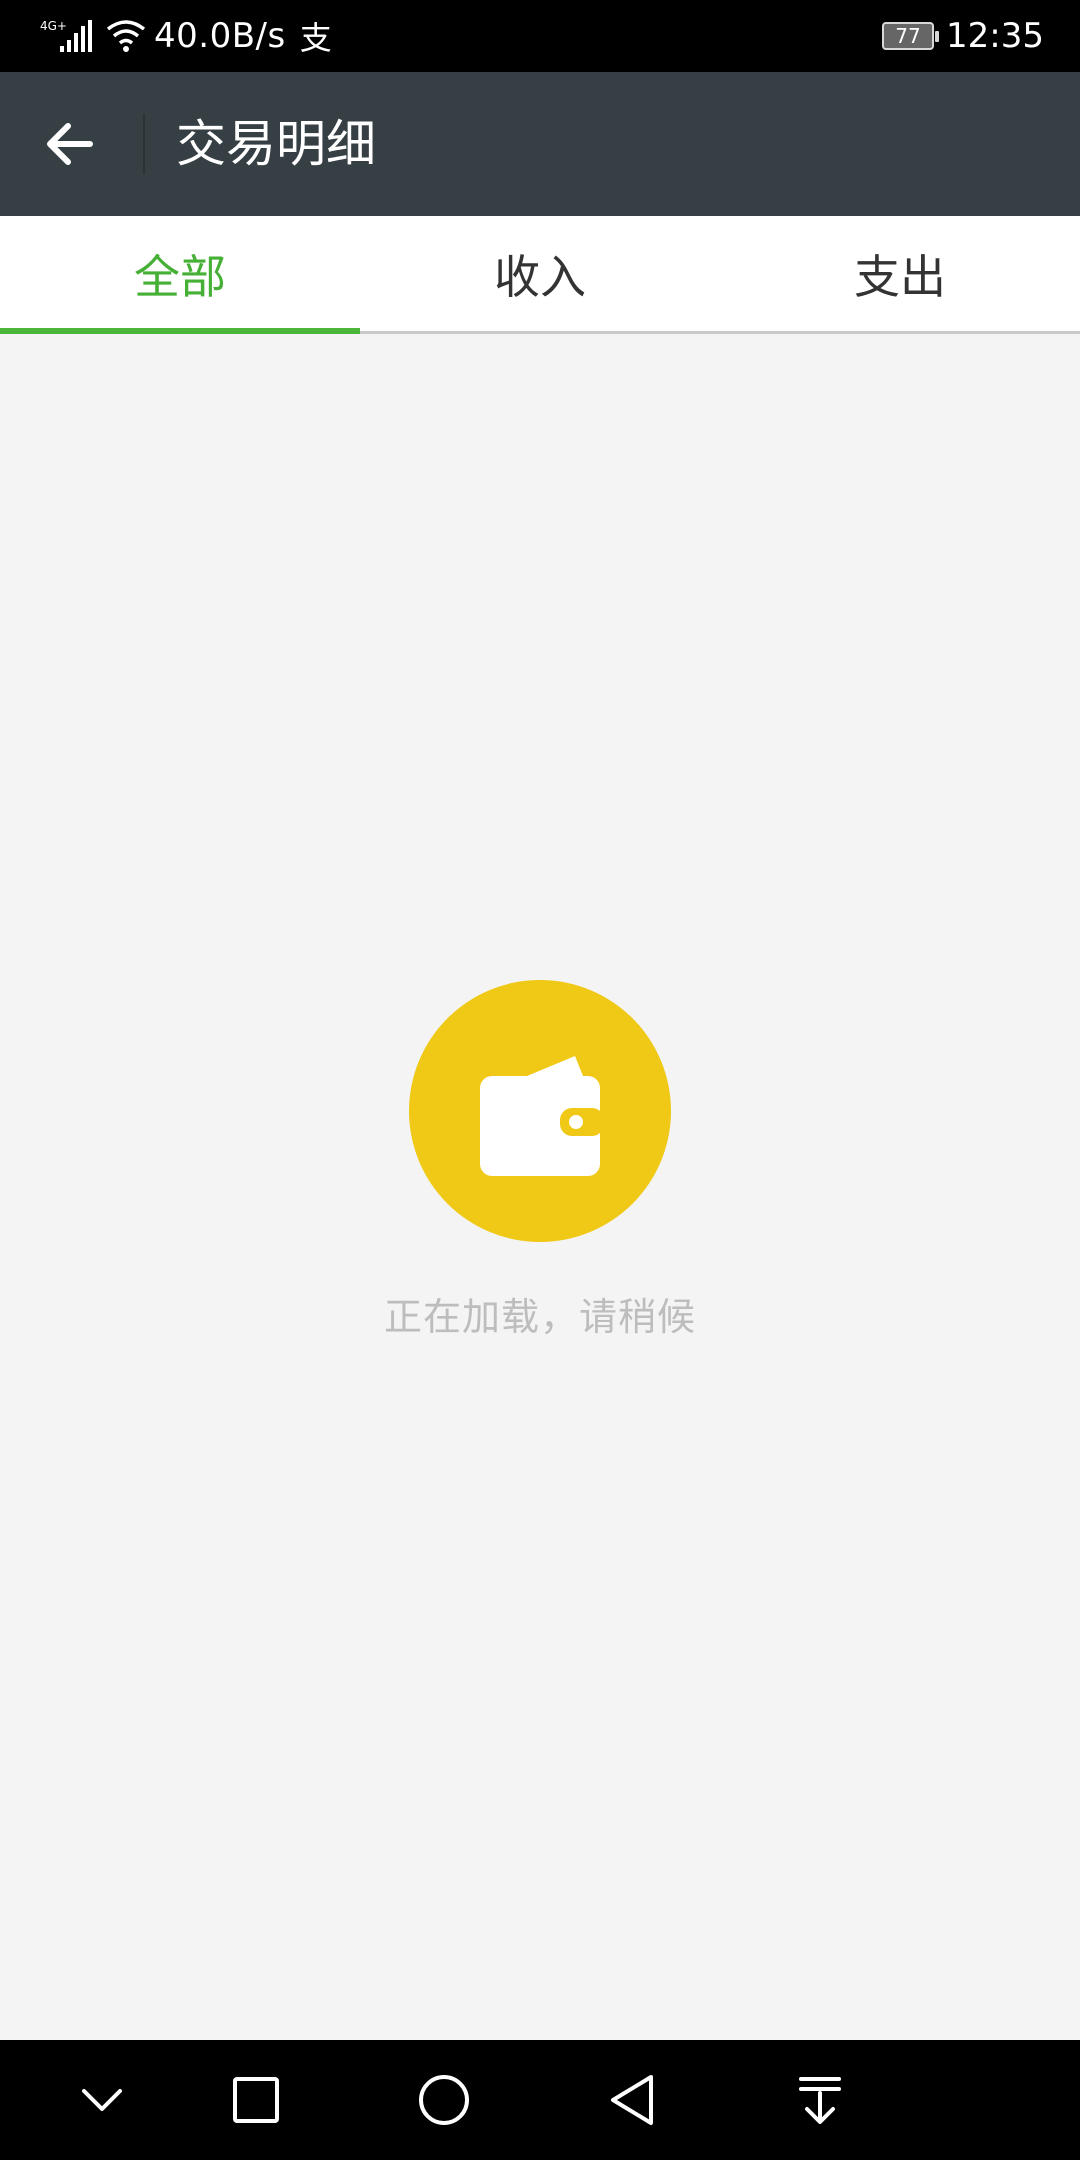 The height and width of the screenshot is (2160, 1080). I want to click on tab-income: 收入, so click(540, 273).